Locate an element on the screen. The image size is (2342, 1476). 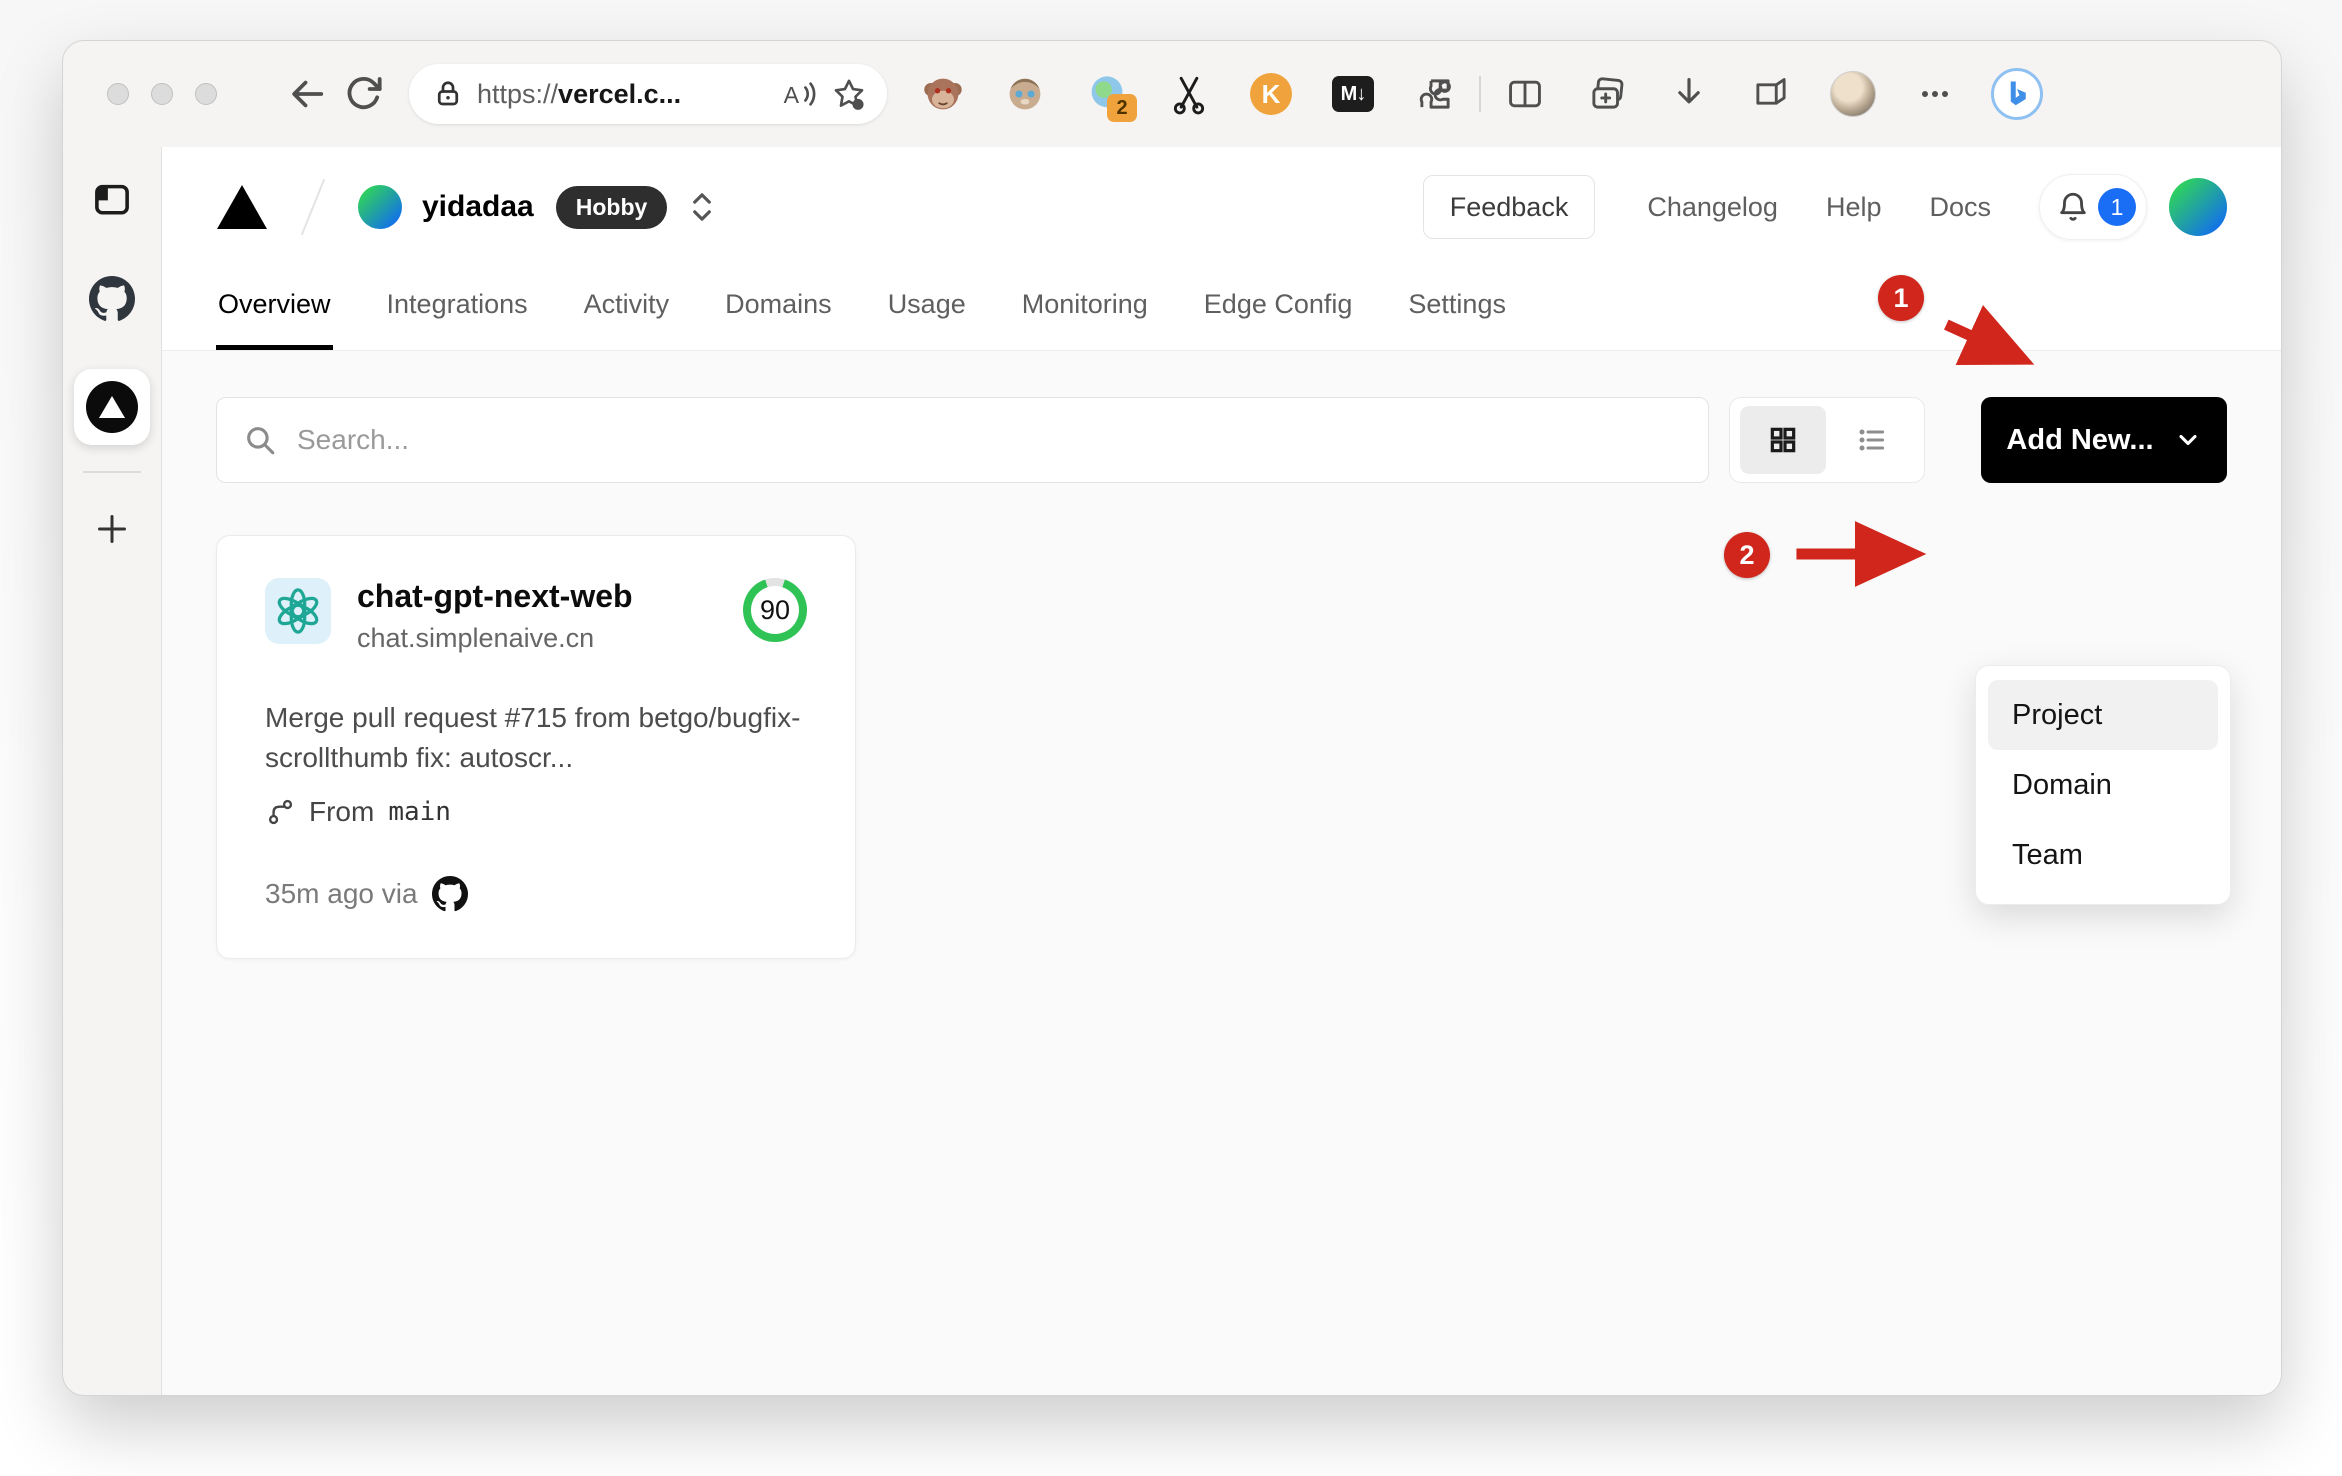
browser-actions-row is located at coordinates (1771, 94).